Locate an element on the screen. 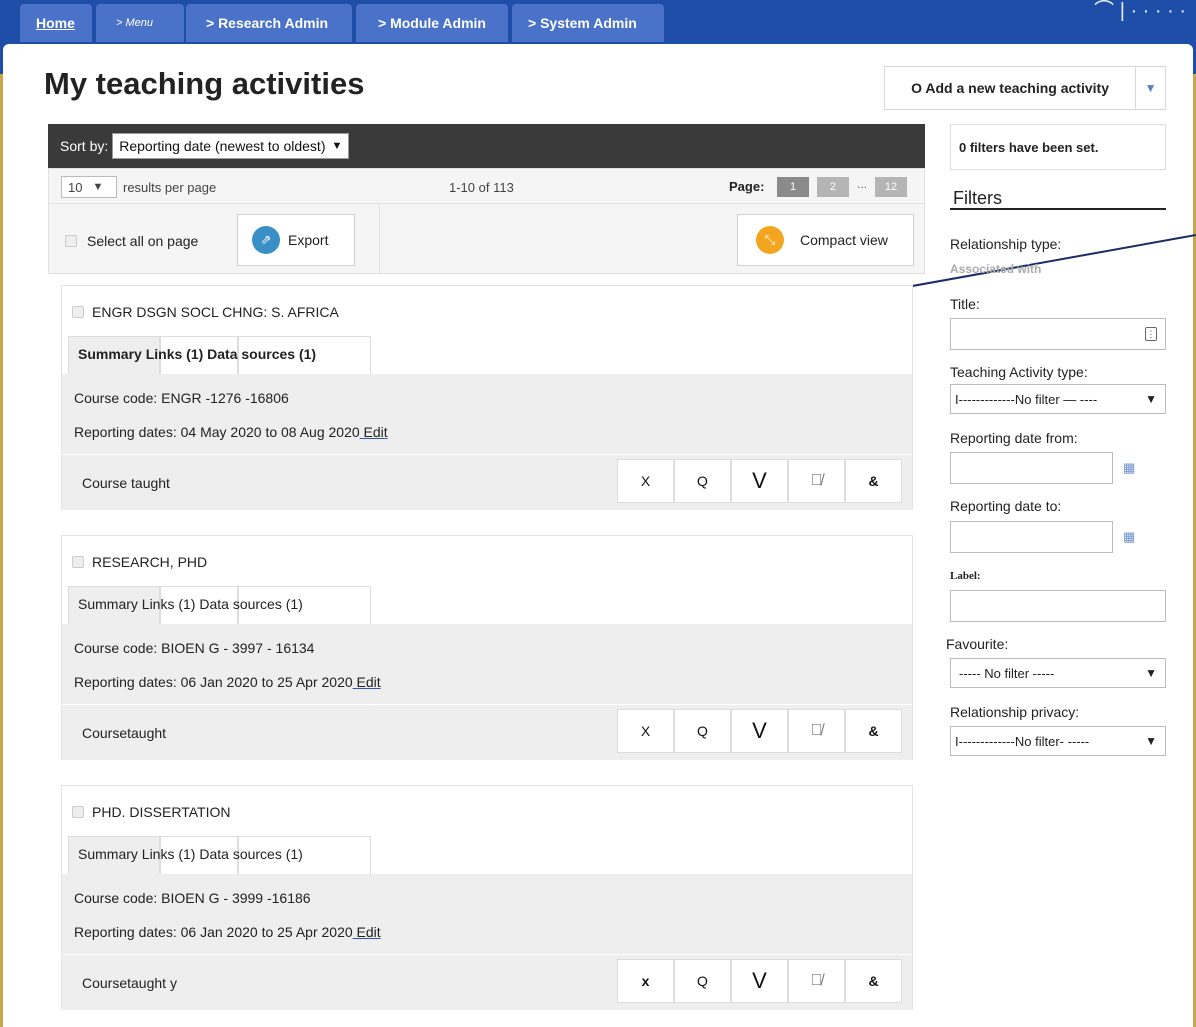 This screenshot has width=1196, height=1027. date-from-label: Reporting date from: is located at coordinates (1014, 438).